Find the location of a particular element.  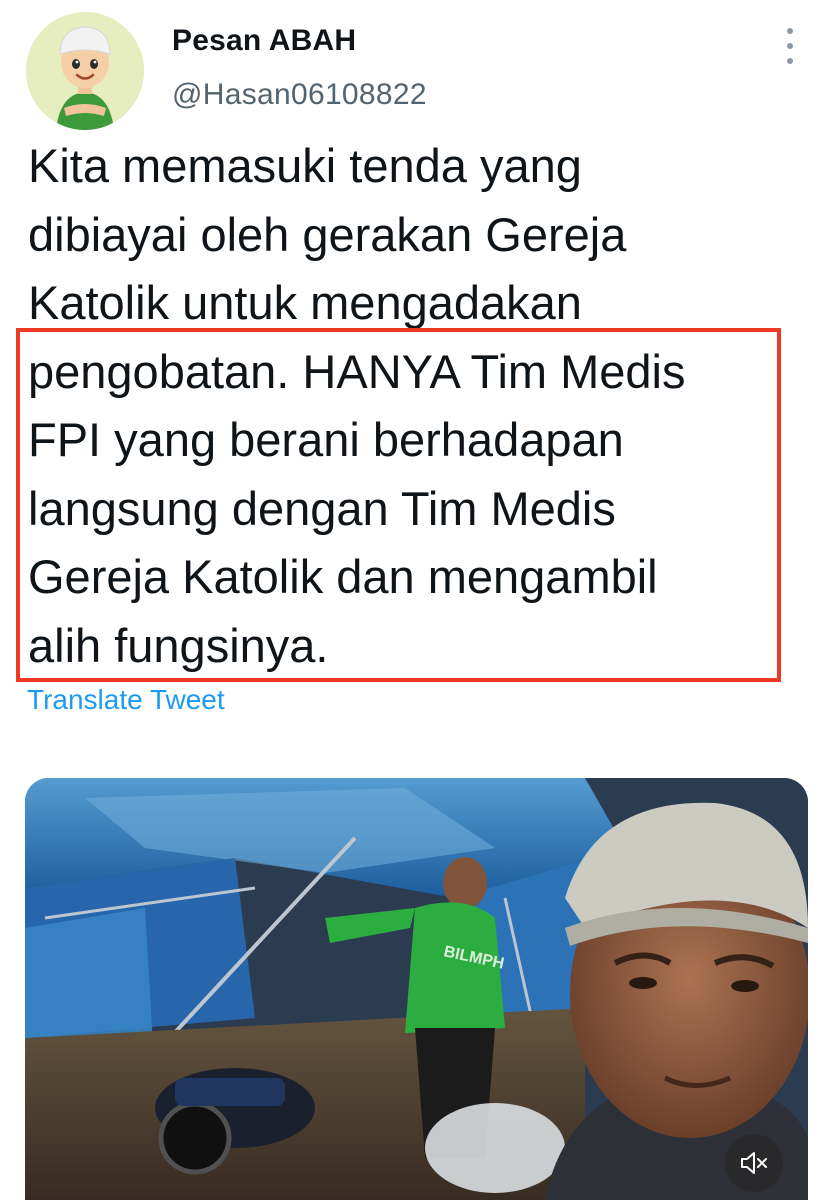

avatar is located at coordinates (85, 71).